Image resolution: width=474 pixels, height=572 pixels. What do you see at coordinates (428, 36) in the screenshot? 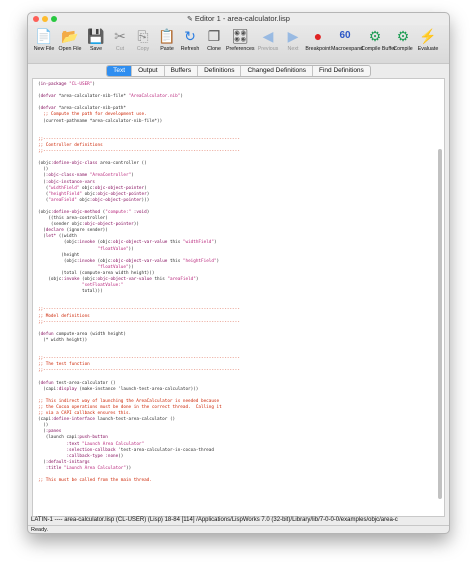
I see `evaluate-icon: ⚡` at bounding box center [428, 36].